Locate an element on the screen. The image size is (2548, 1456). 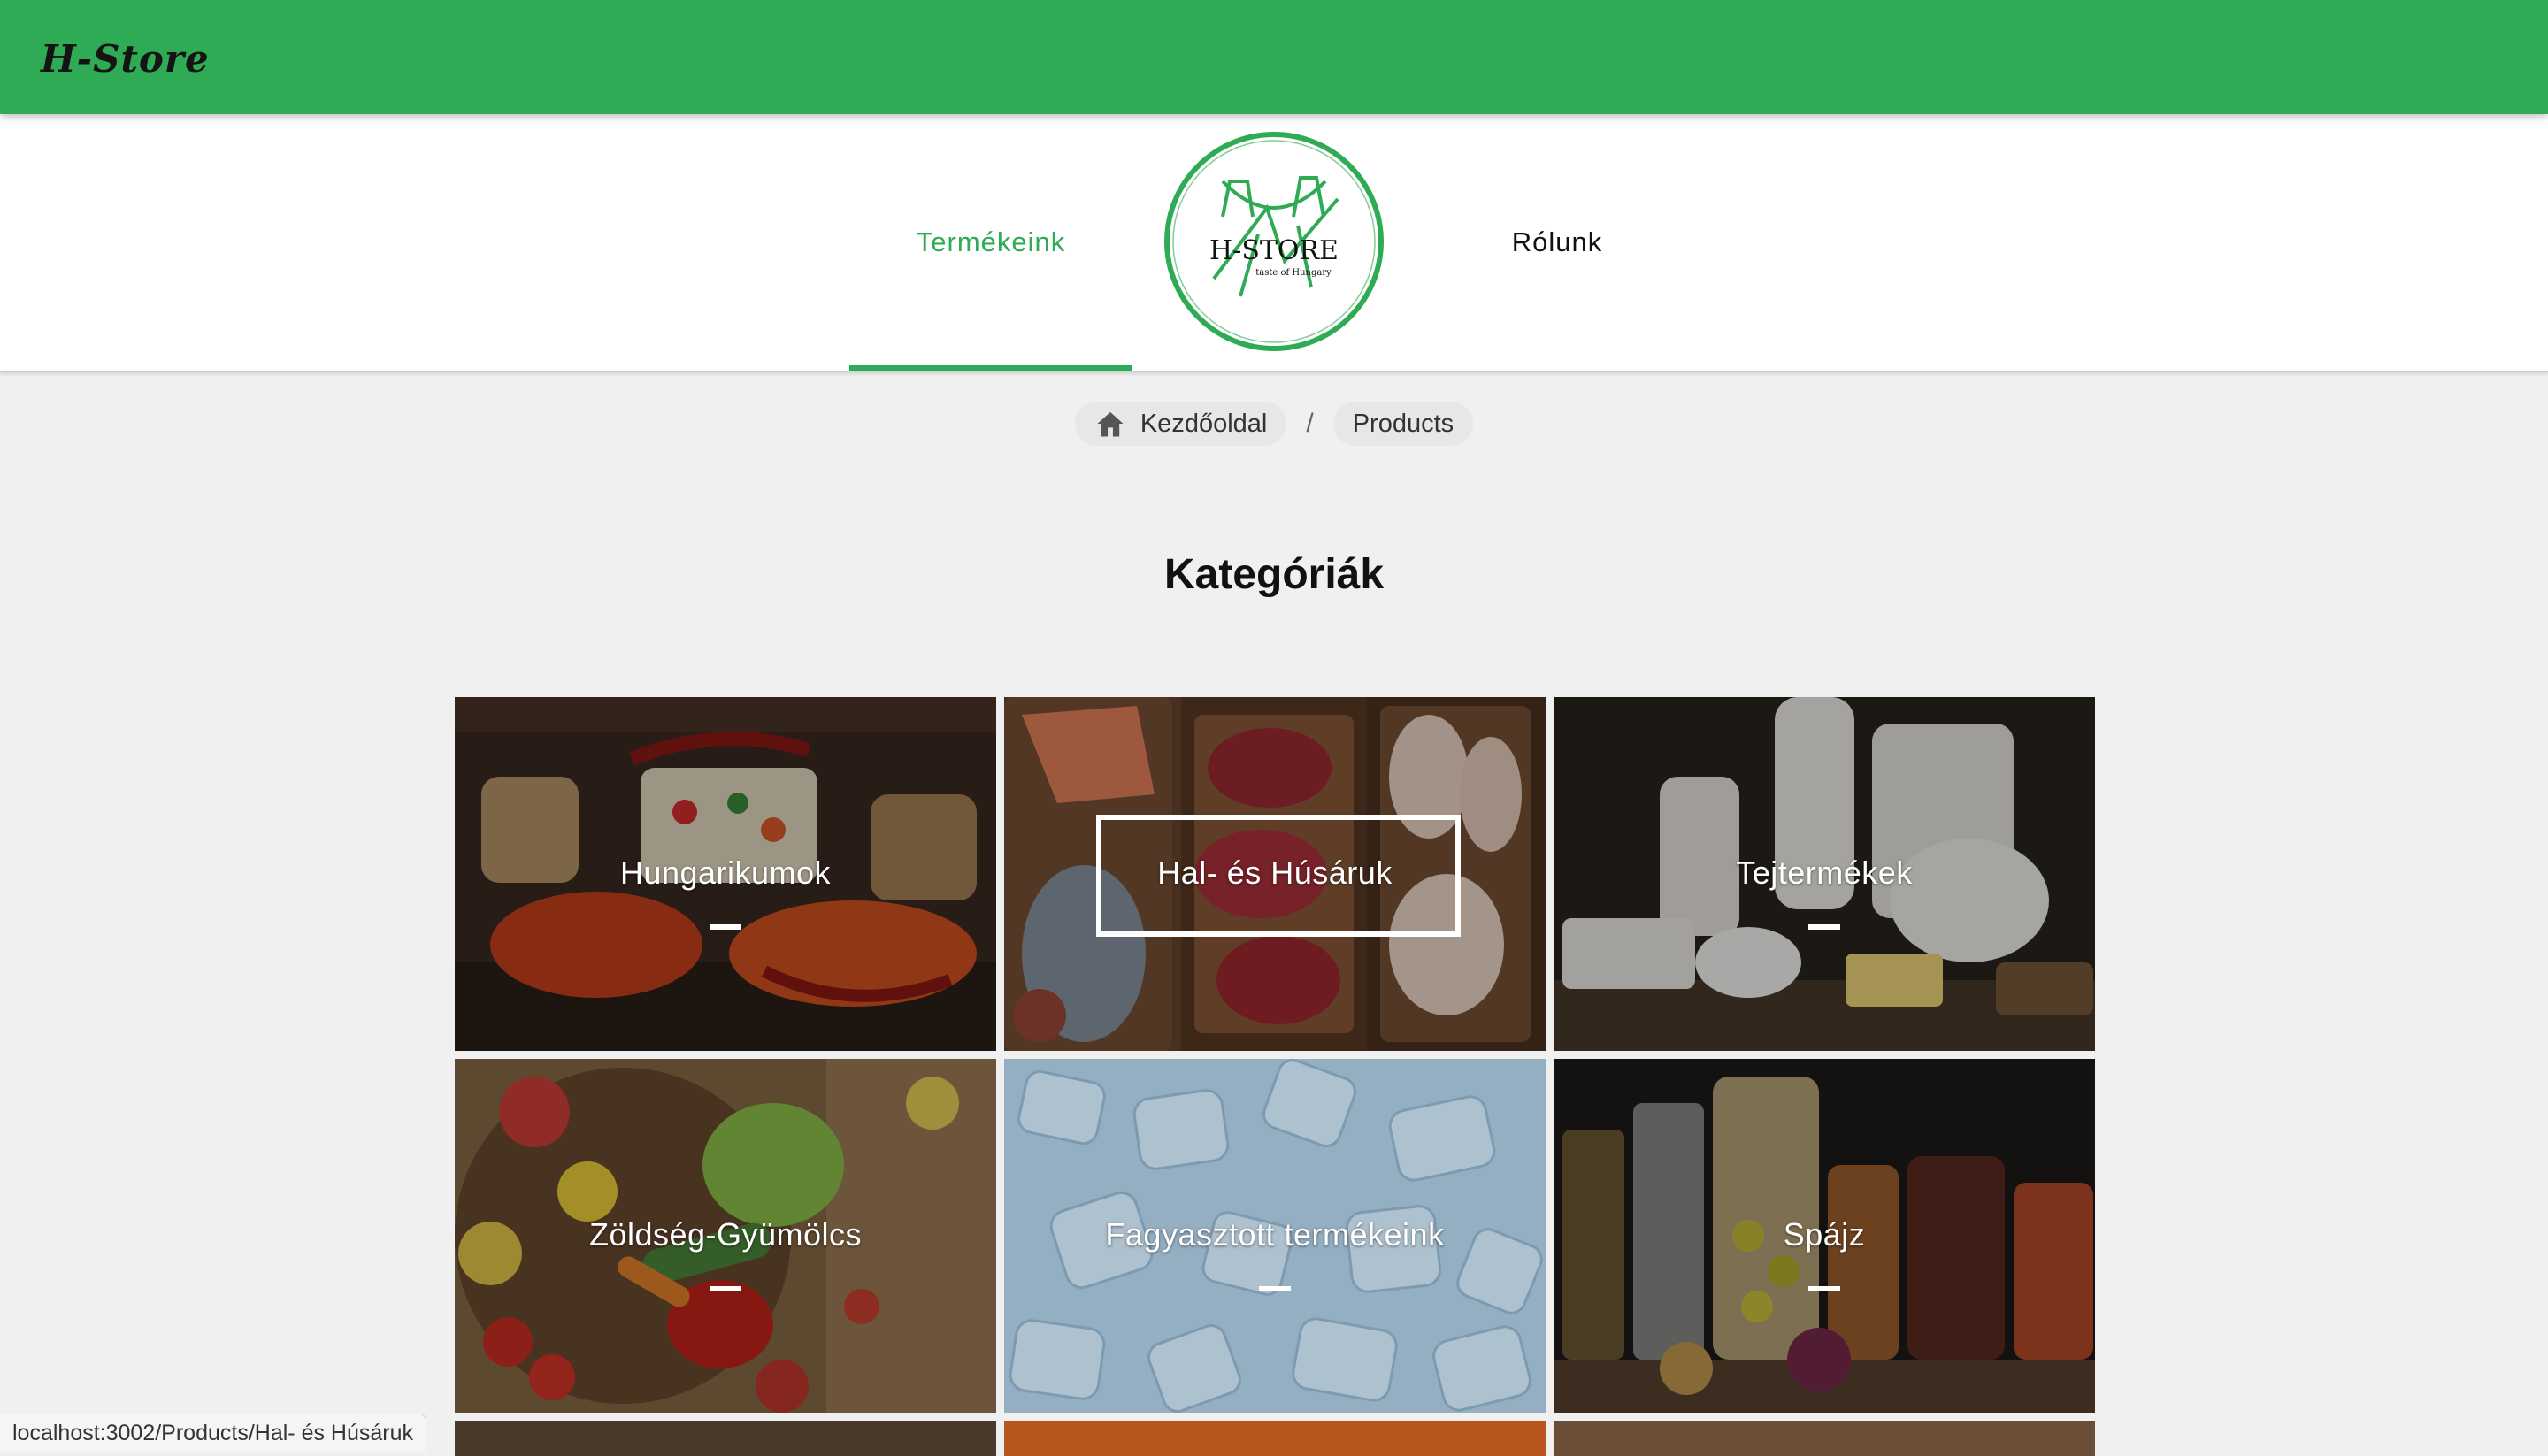
breadcrumb-current-label: Products is located at coordinates (1403, 423).